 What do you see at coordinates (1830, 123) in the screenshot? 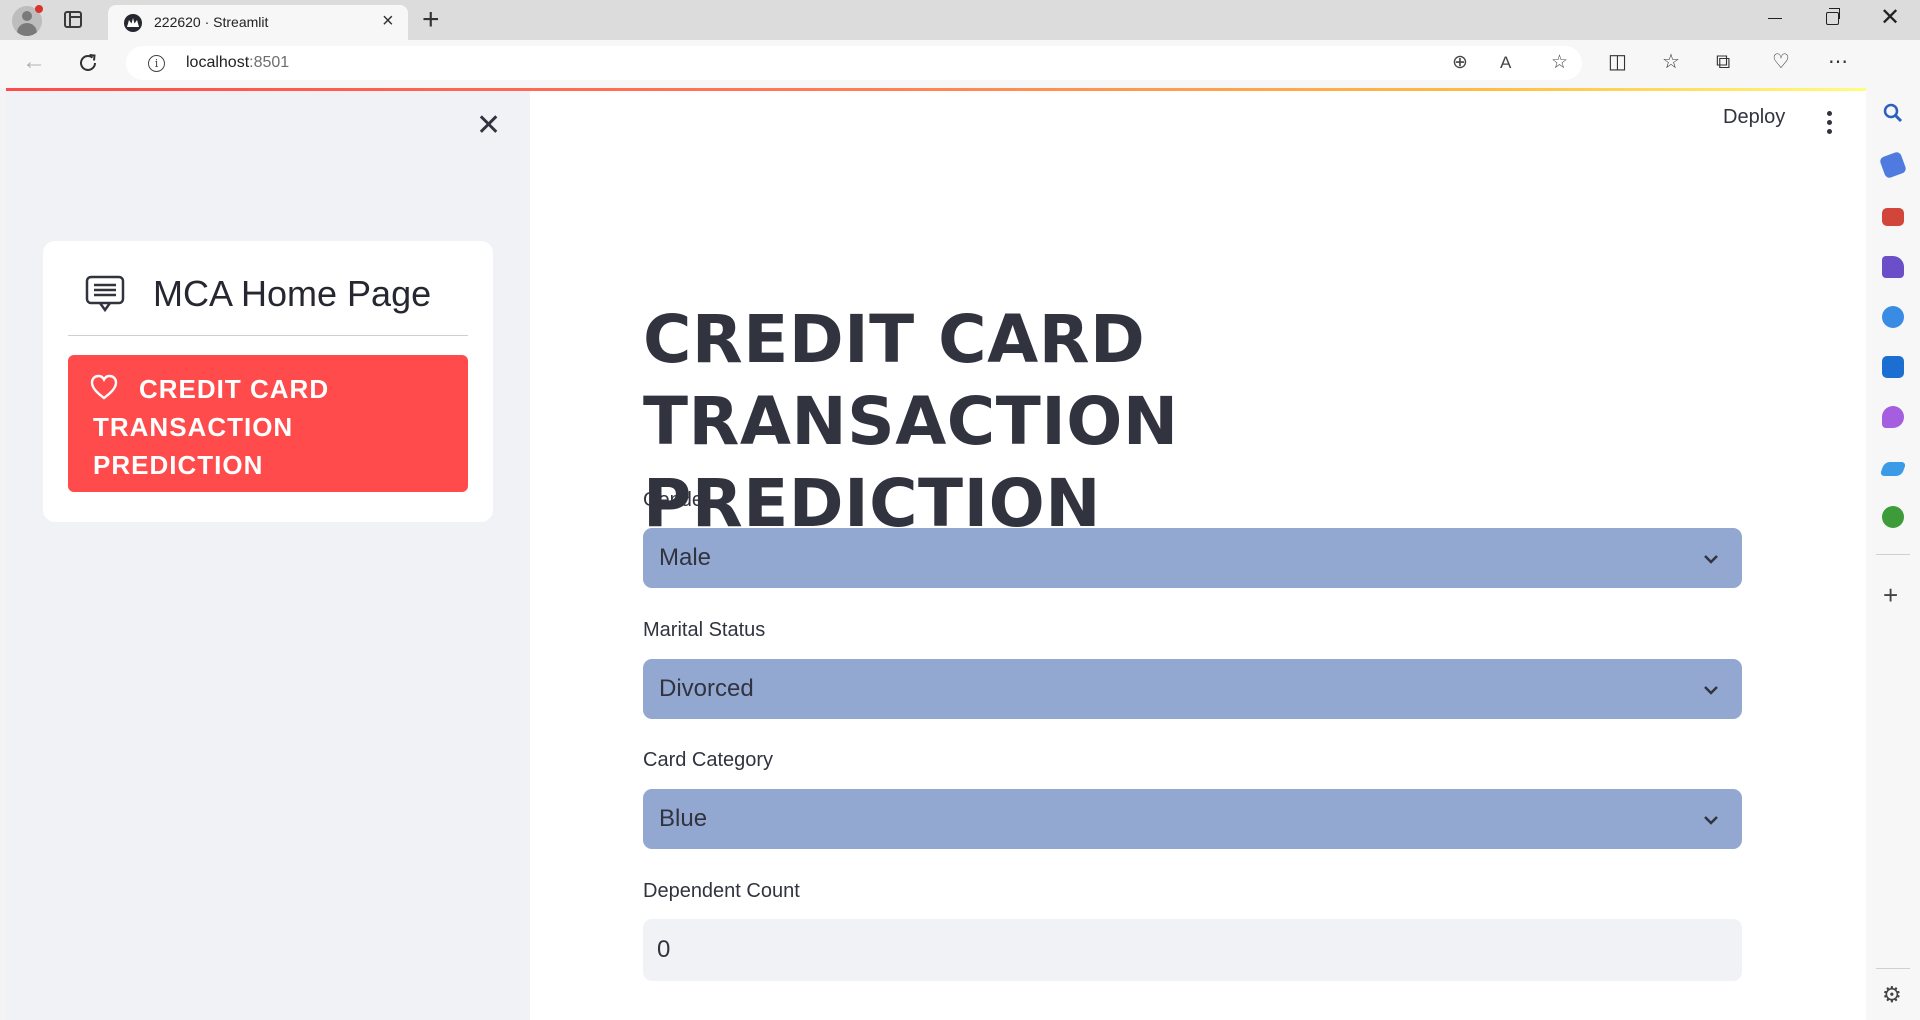
I see `main-menu-kebab-icon` at bounding box center [1830, 123].